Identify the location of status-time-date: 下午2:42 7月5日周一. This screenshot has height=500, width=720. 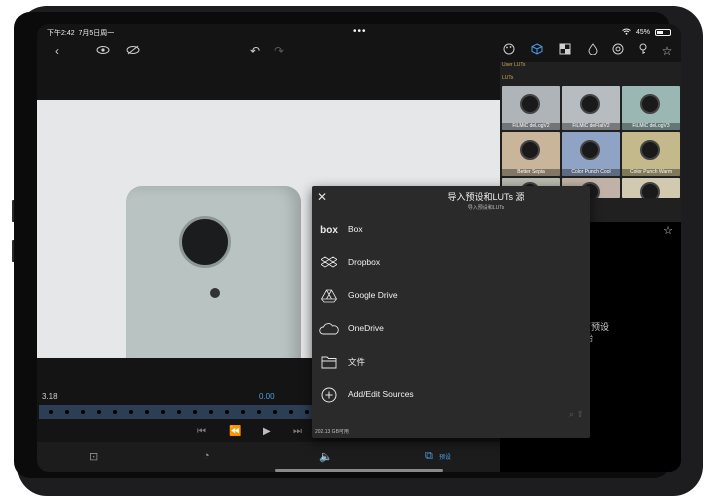
(80, 33).